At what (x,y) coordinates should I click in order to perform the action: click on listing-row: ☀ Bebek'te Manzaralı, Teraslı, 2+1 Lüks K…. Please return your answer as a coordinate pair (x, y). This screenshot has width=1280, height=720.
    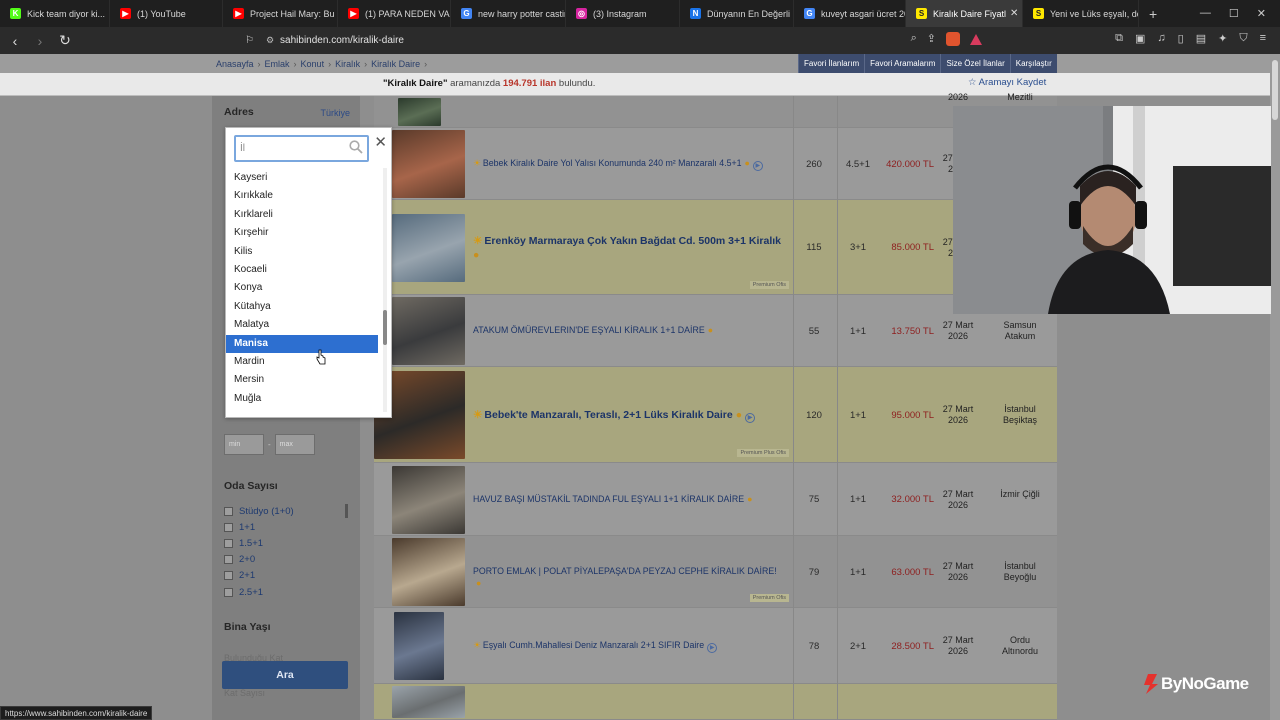
    Looking at the image, I should click on (715, 415).